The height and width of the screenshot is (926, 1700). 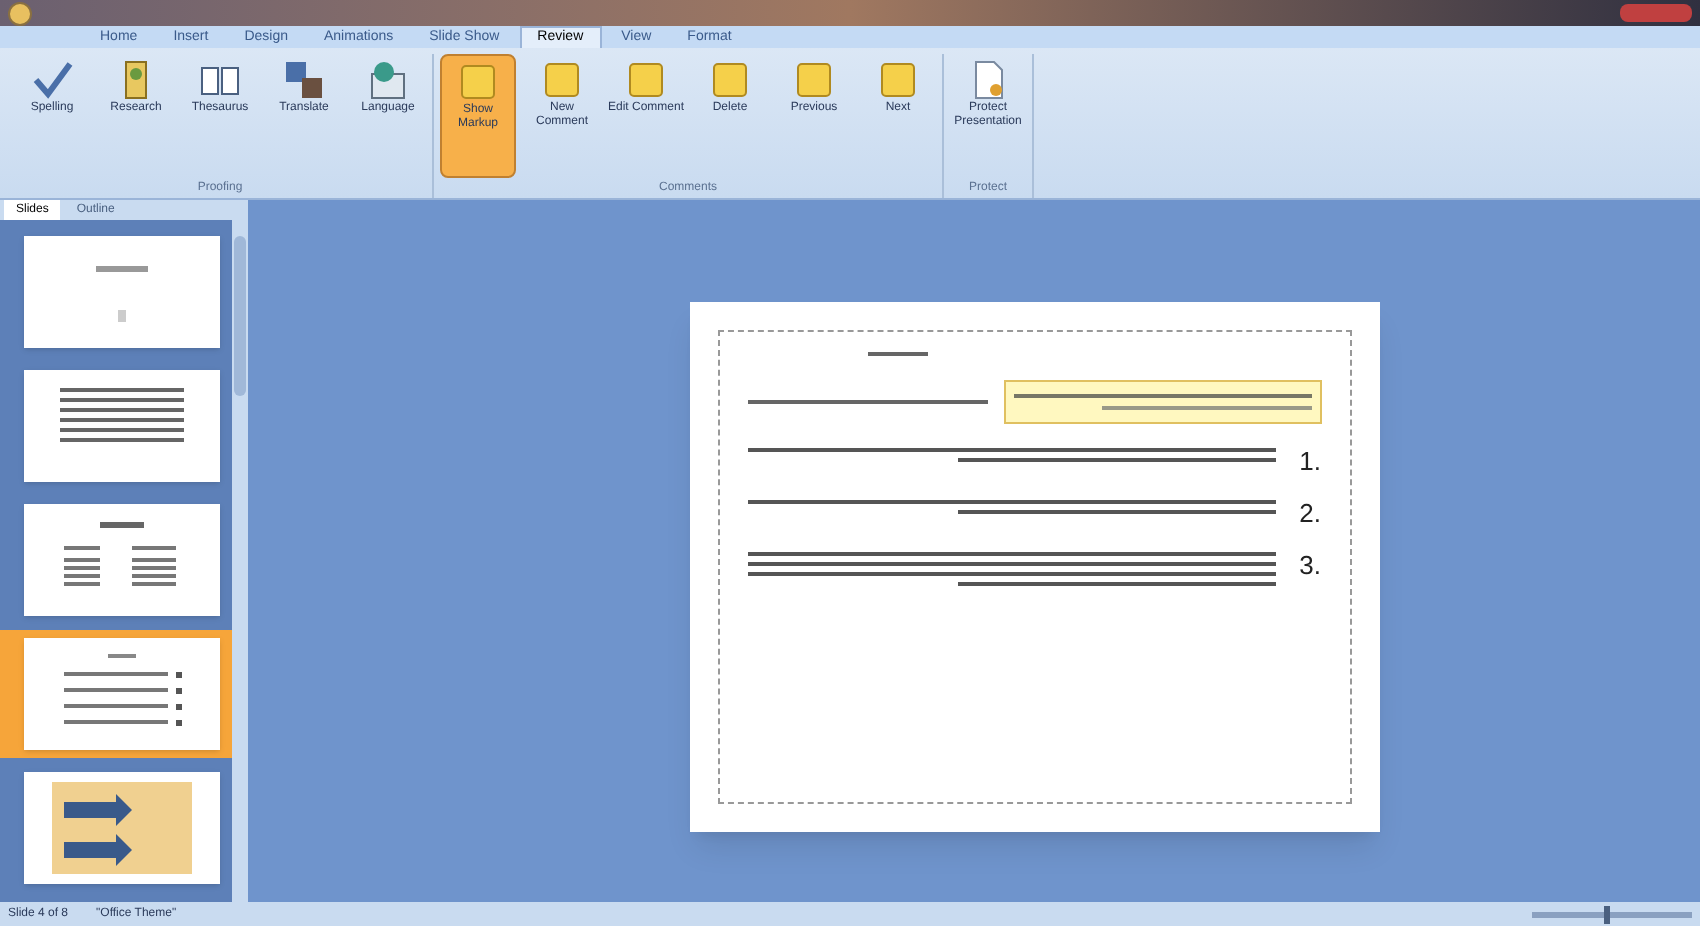 I want to click on list-number: 2., so click(x=1310, y=513).